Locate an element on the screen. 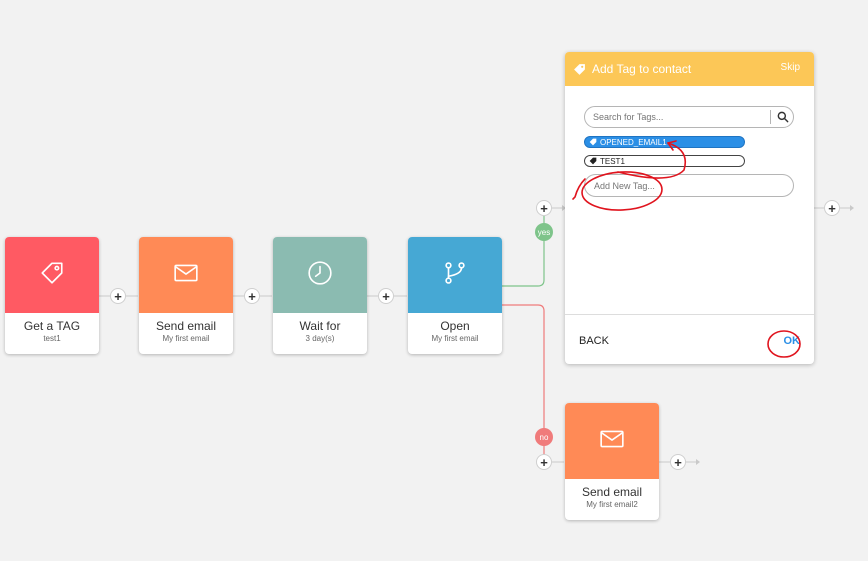 This screenshot has height=561, width=868. tag-chip-label: TEST1 is located at coordinates (612, 161).